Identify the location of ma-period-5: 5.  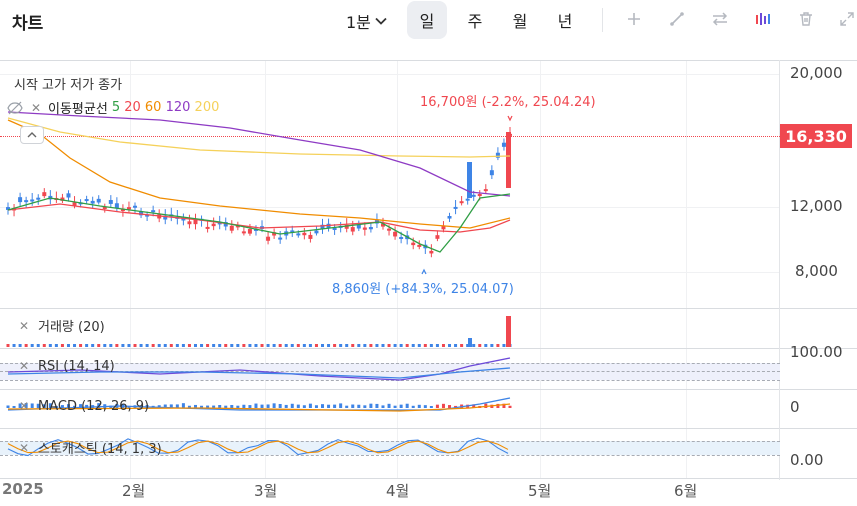
(118, 107).